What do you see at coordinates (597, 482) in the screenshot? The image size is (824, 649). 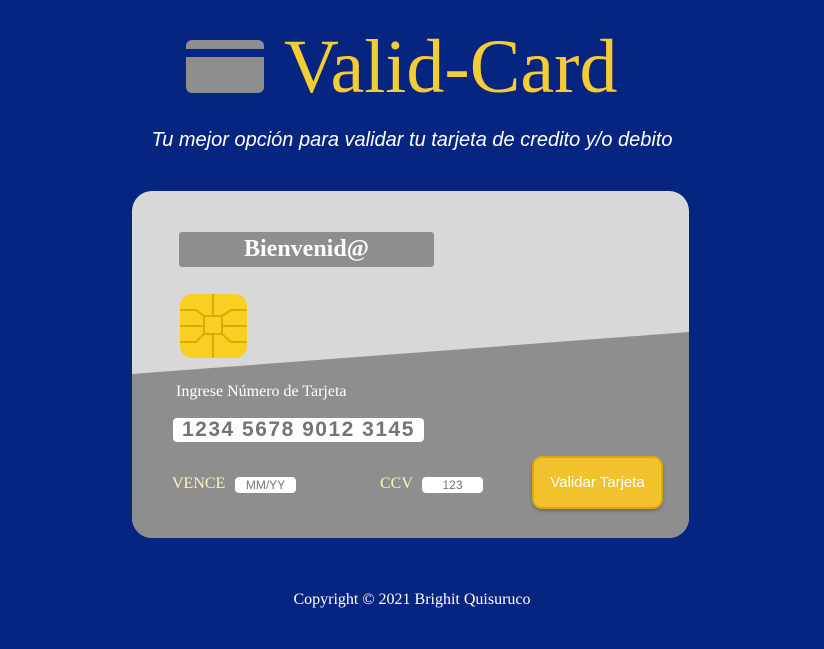 I see `validate-card-button: Validar Tarjeta` at bounding box center [597, 482].